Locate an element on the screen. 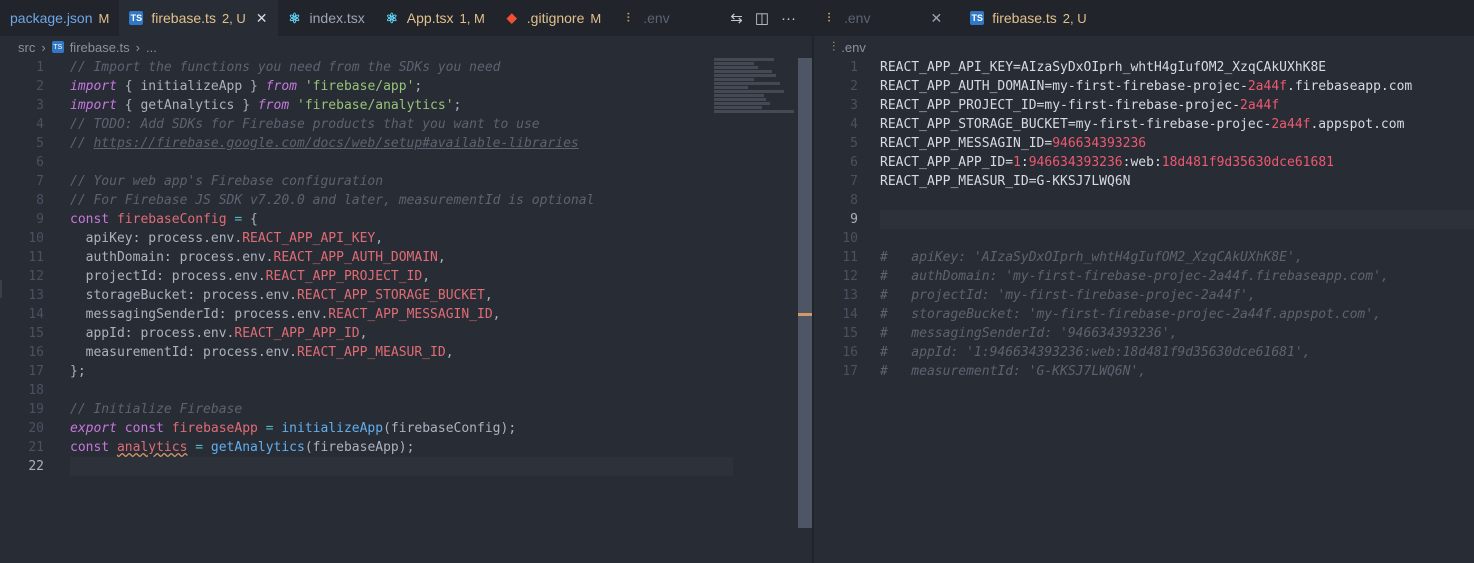  code-variable-warning: analytics is located at coordinates (152, 447).